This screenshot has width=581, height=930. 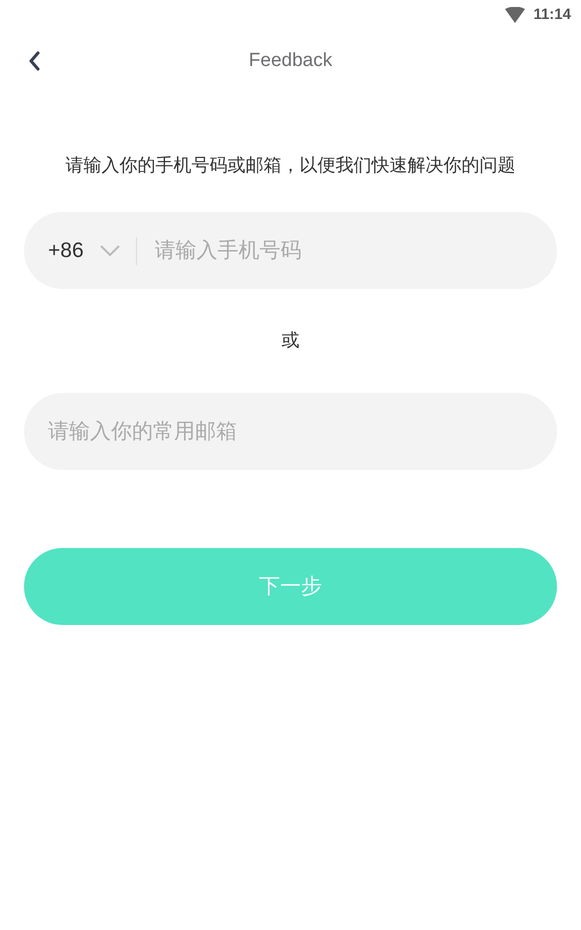 I want to click on country-code-dropdown: +86, so click(x=84, y=250).